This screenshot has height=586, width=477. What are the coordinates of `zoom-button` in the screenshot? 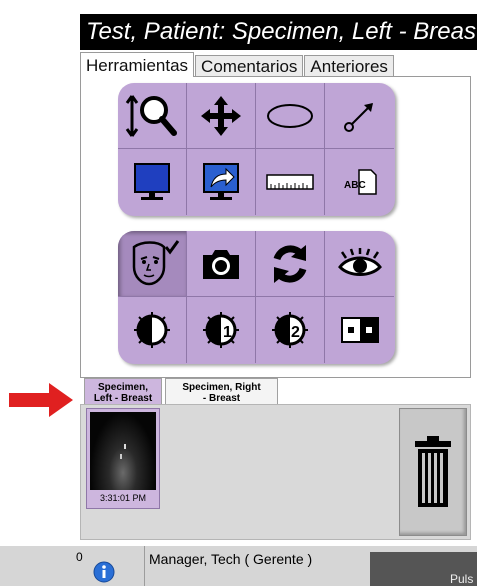 It's located at (152, 116).